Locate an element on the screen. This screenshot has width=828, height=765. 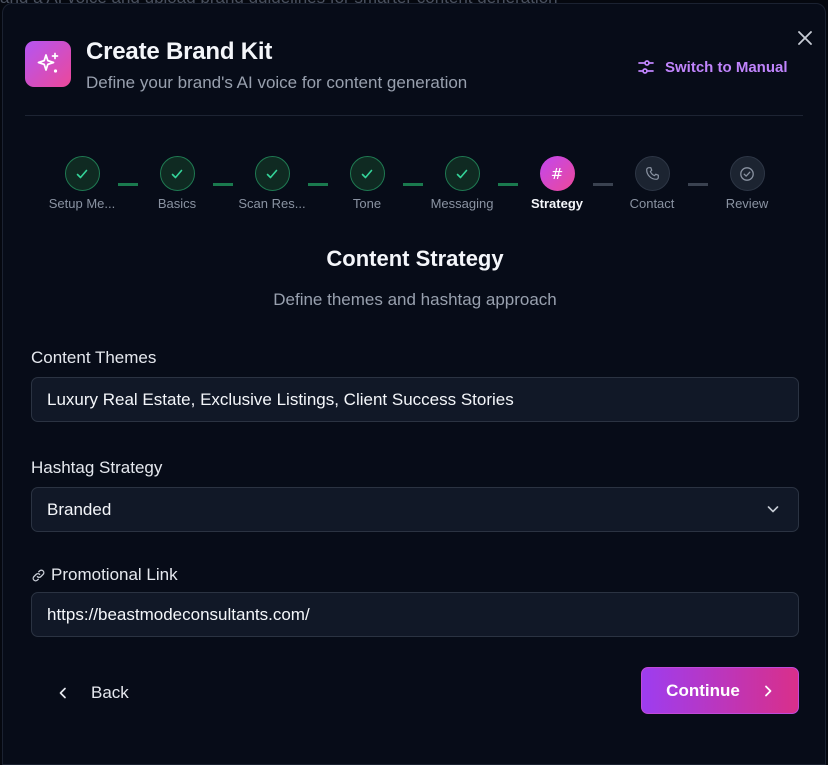
hashtag-strategy-label: Hashtag Strategy is located at coordinates (97, 467).